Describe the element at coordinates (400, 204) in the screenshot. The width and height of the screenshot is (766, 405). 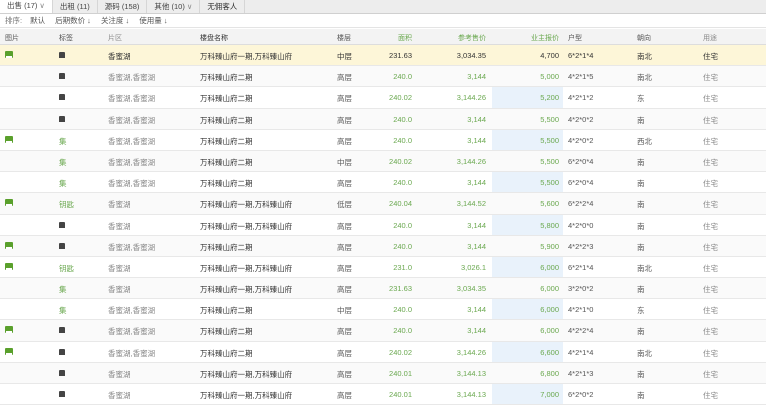
I see `cell-size: 240.04` at that location.